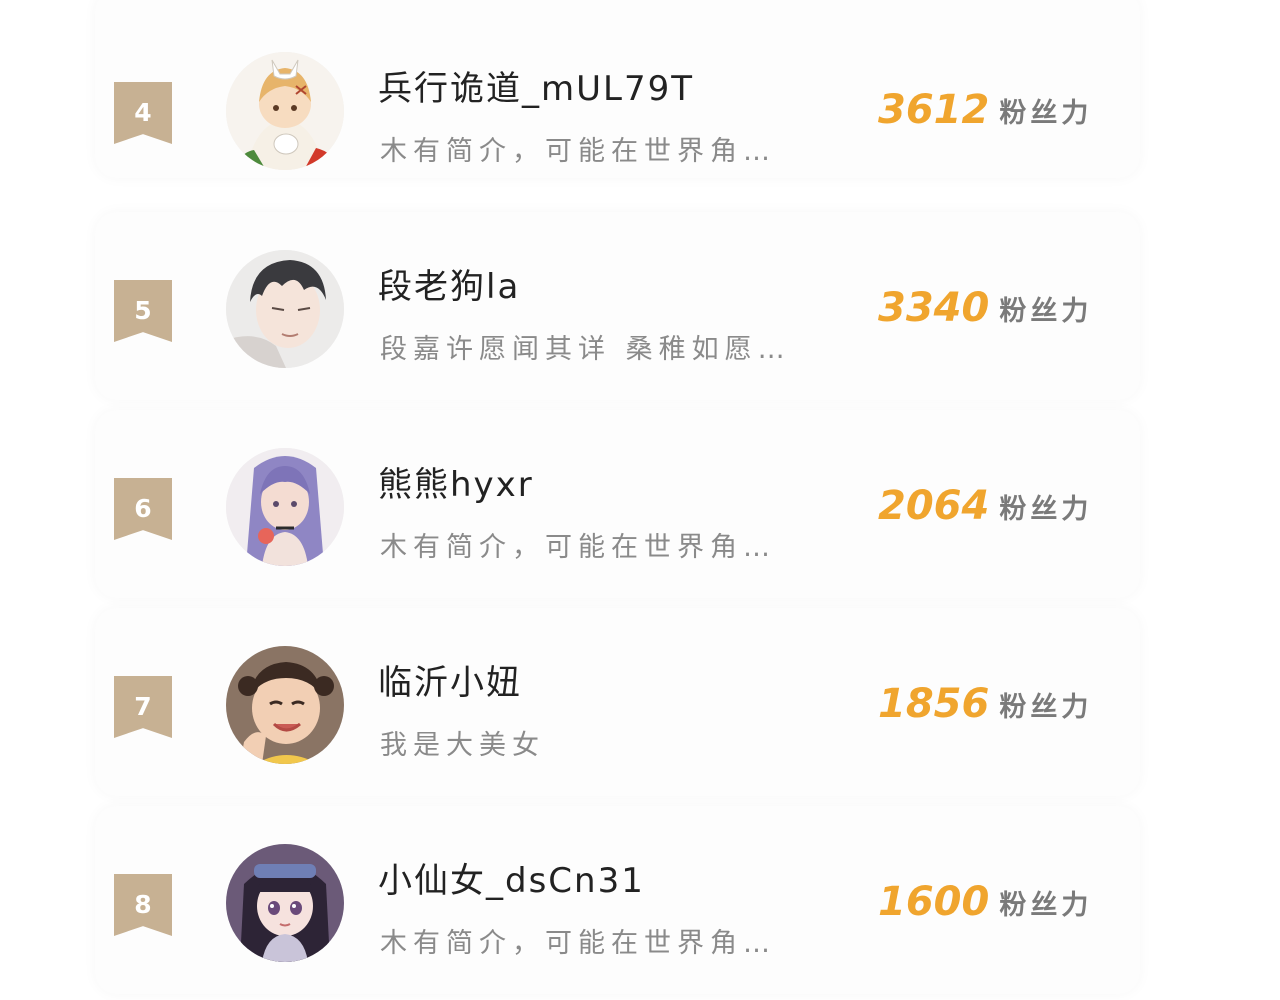 The image size is (1280, 1000). I want to click on fan-power: 1600 粉丝力, so click(985, 902).